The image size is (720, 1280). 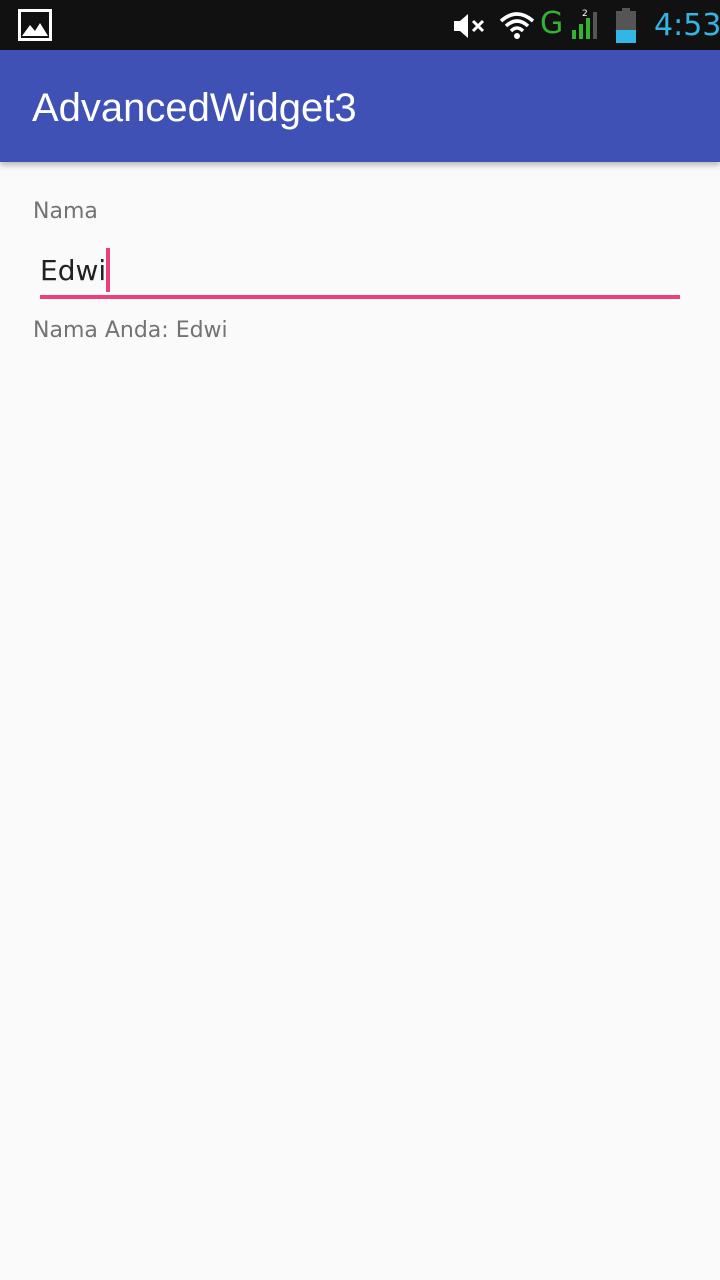 I want to click on result-text: Nama Anda: Edwi, so click(x=130, y=330).